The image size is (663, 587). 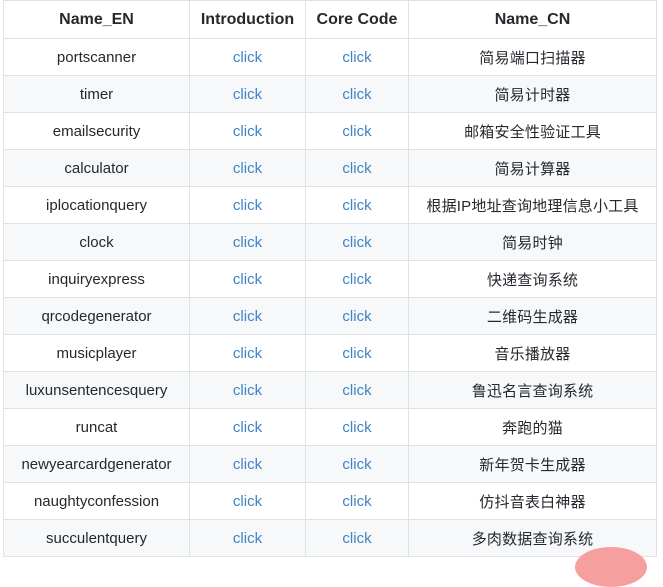 I want to click on table-row: newyearcardgenerator click click 新年贺卡生成器, so click(x=330, y=464).